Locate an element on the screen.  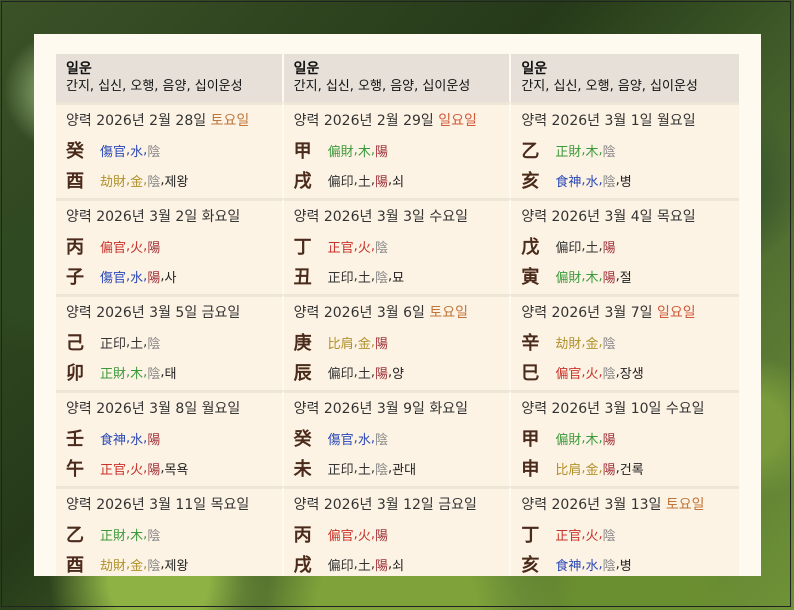
solar-date: 양력 2026년 3월 7일 일요일 is located at coordinates (625, 313).